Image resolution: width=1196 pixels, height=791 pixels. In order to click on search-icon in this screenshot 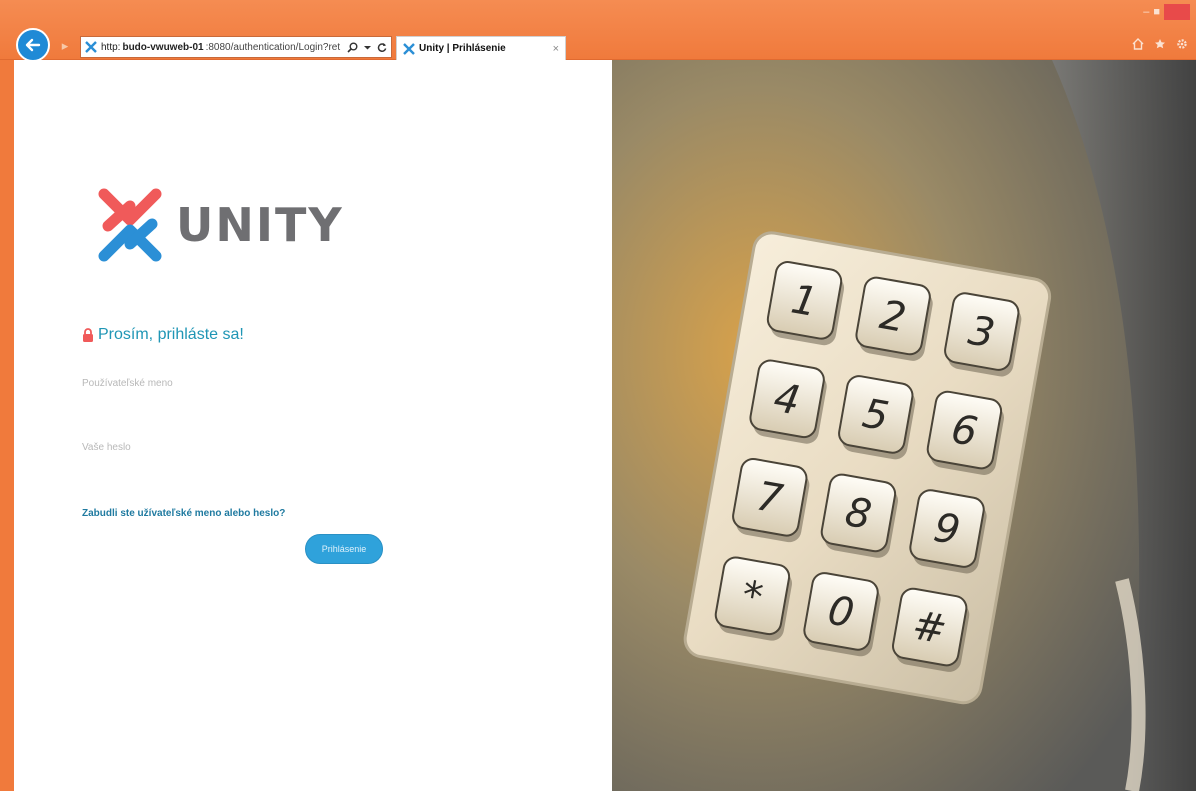, I will do `click(352, 47)`.